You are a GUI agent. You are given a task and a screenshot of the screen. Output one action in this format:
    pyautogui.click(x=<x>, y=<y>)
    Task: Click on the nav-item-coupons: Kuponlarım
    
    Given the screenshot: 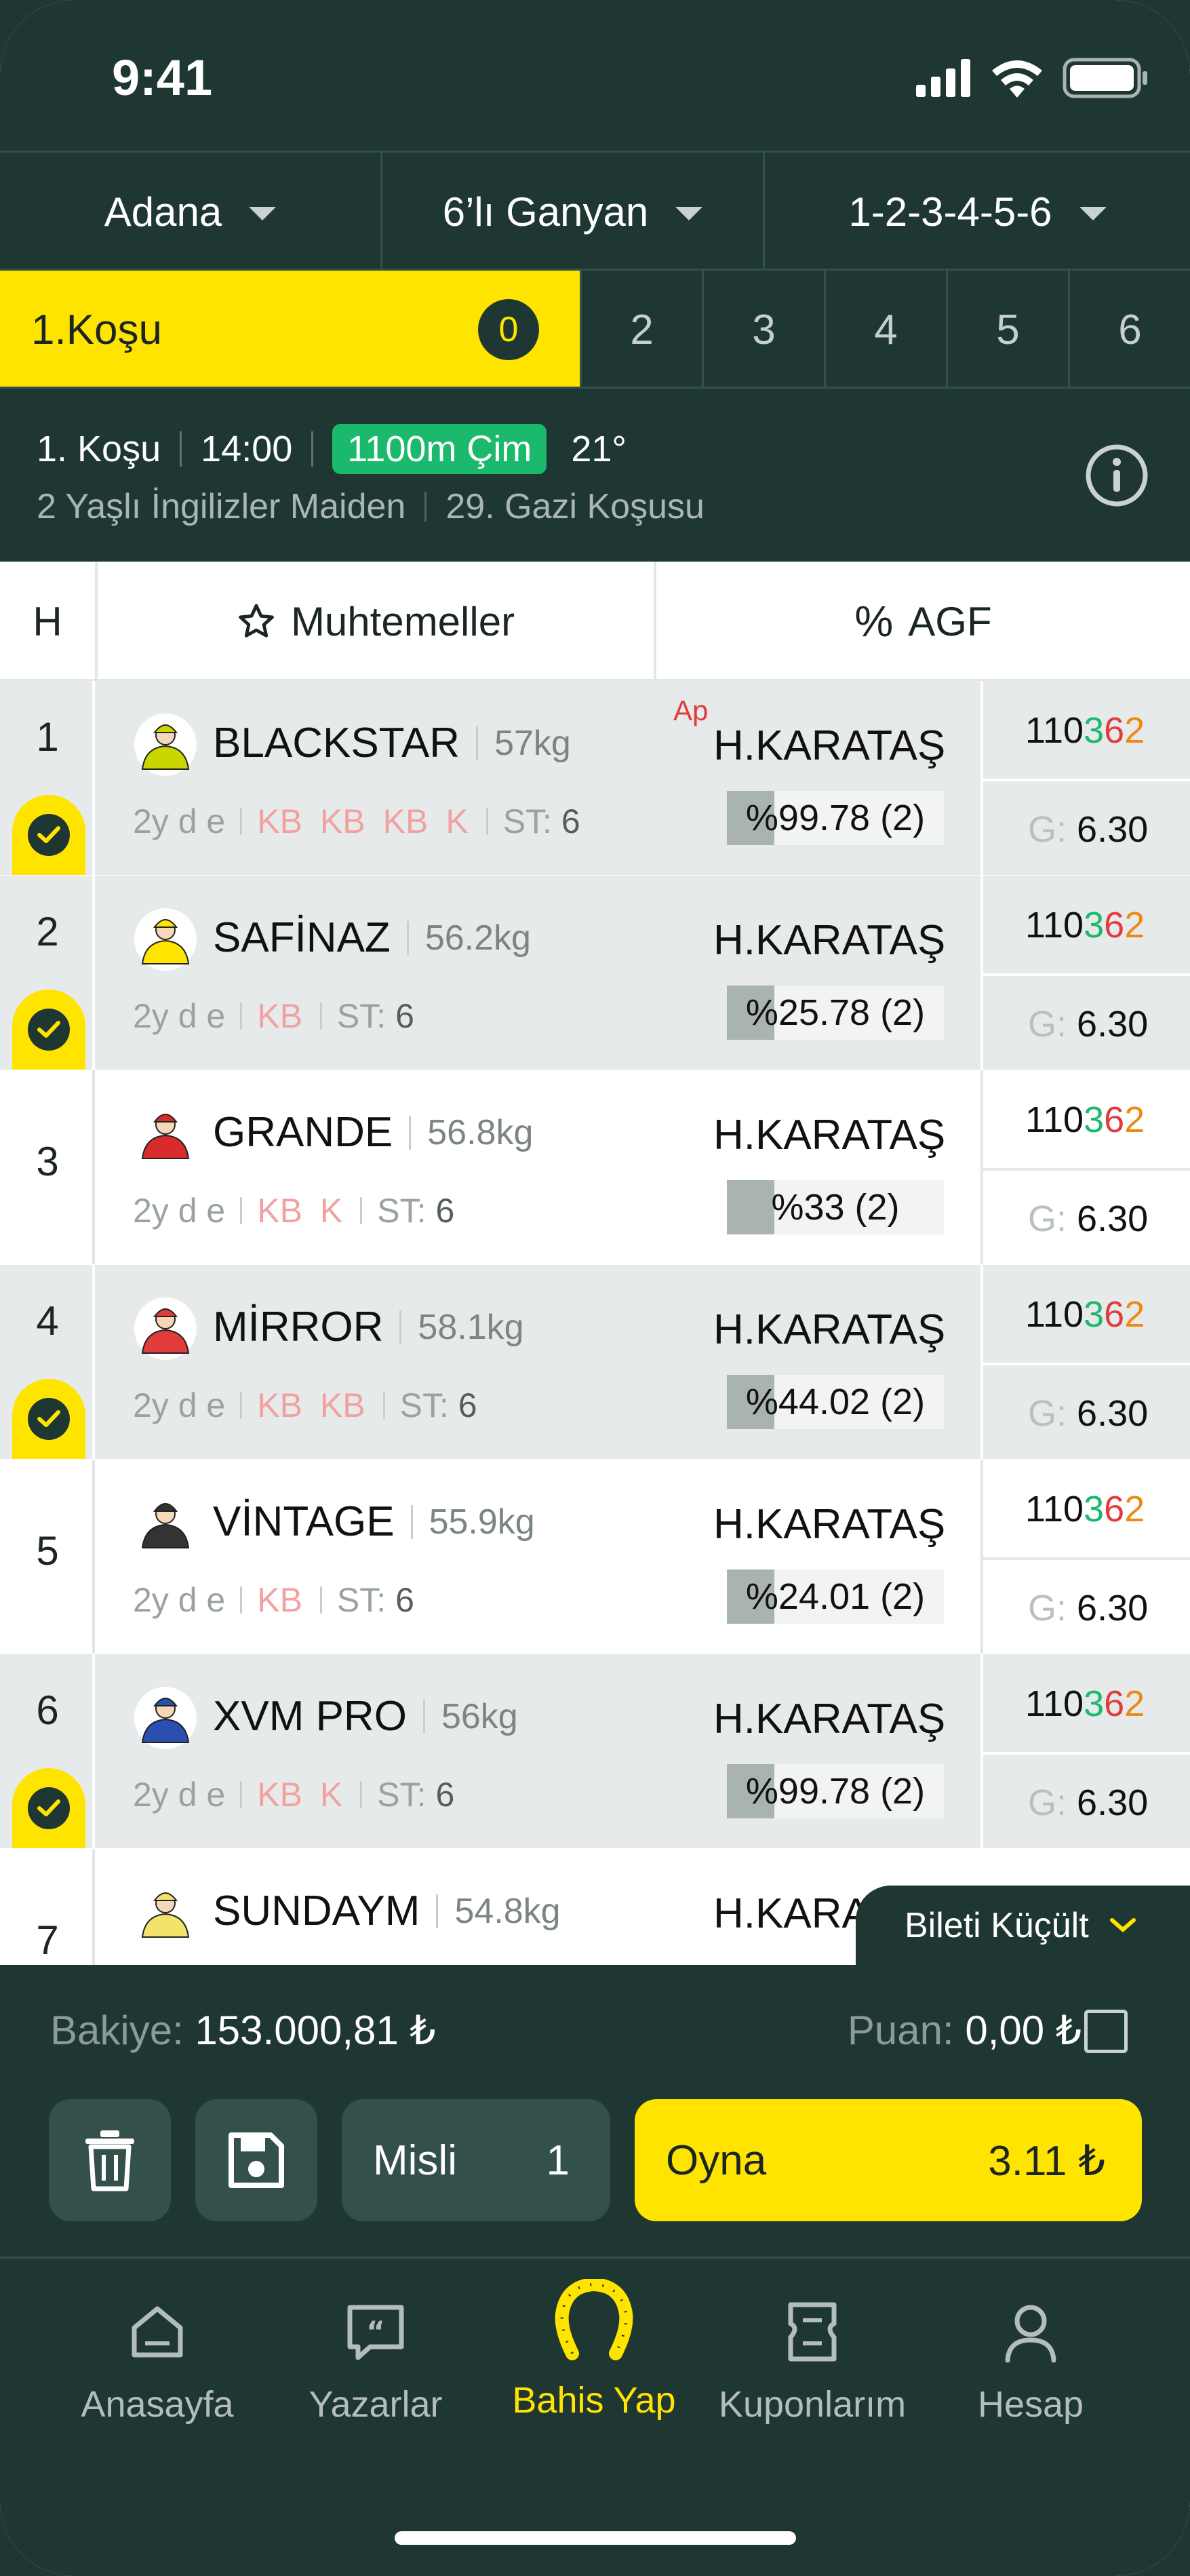 What is the action you would take?
    pyautogui.click(x=812, y=2387)
    